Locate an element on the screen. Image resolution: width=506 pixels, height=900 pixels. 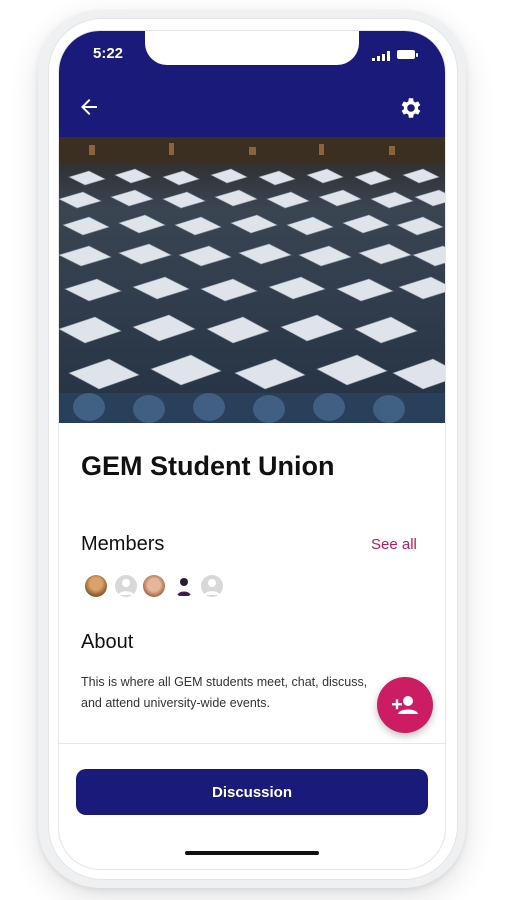
status-time: 5:22 is located at coordinates (108, 53).